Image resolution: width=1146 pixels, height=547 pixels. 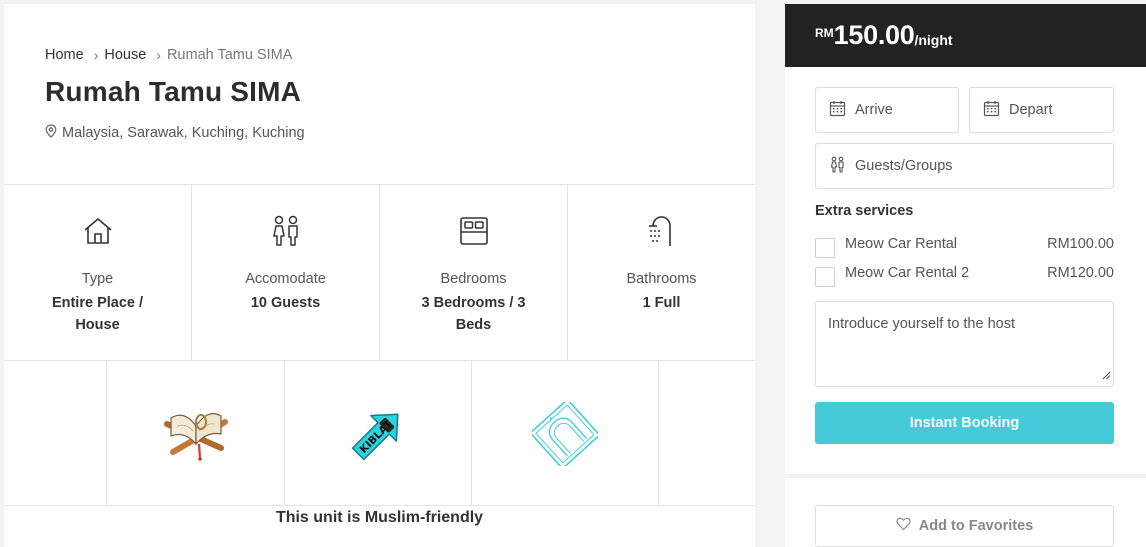 I want to click on location-text: Malaysia, Sarawak, Kuching, Kuching, so click(x=183, y=133).